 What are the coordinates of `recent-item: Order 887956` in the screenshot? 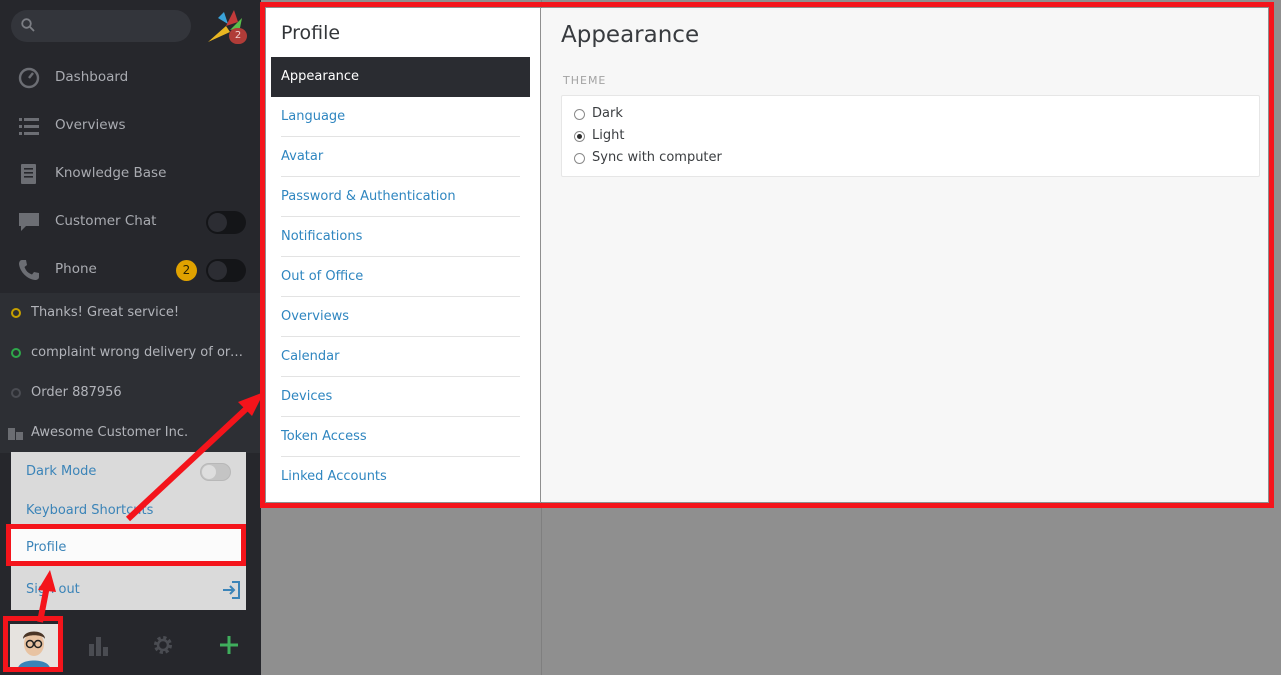 It's located at (130, 393).